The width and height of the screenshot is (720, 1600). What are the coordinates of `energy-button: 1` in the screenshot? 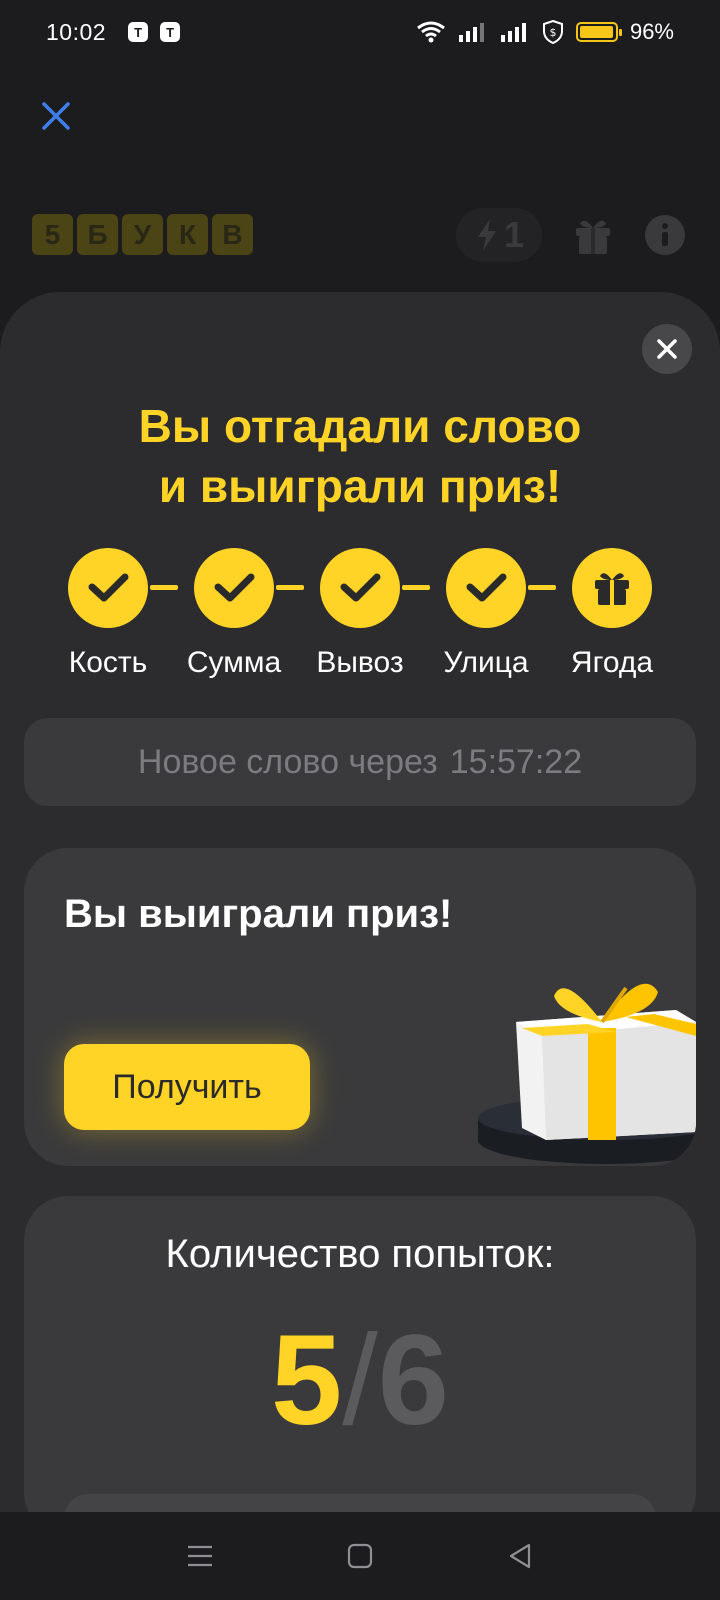 It's located at (498, 235).